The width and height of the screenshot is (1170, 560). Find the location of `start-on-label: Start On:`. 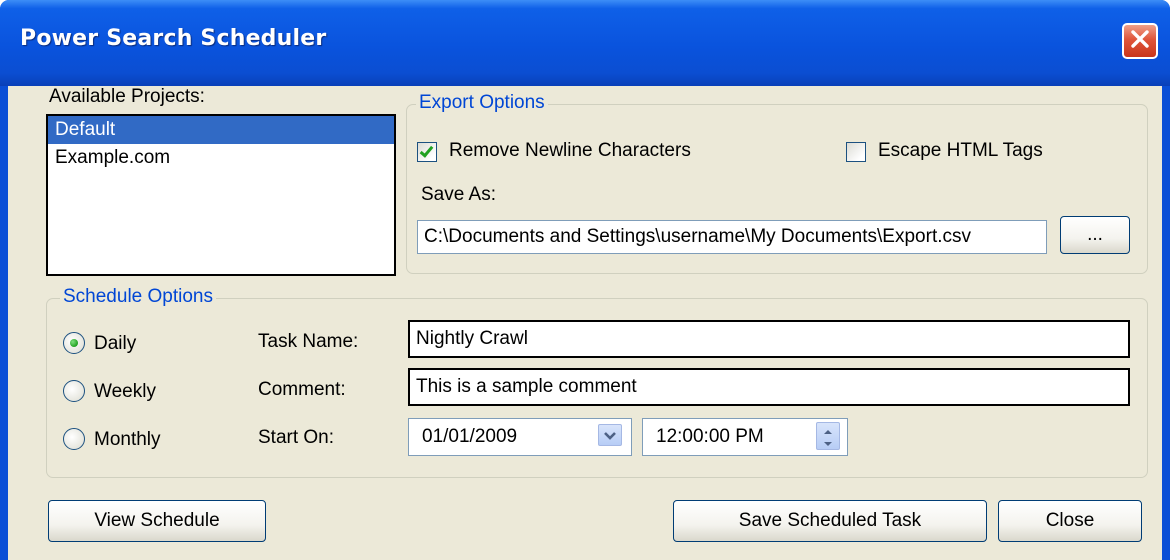

start-on-label: Start On: is located at coordinates (296, 437).